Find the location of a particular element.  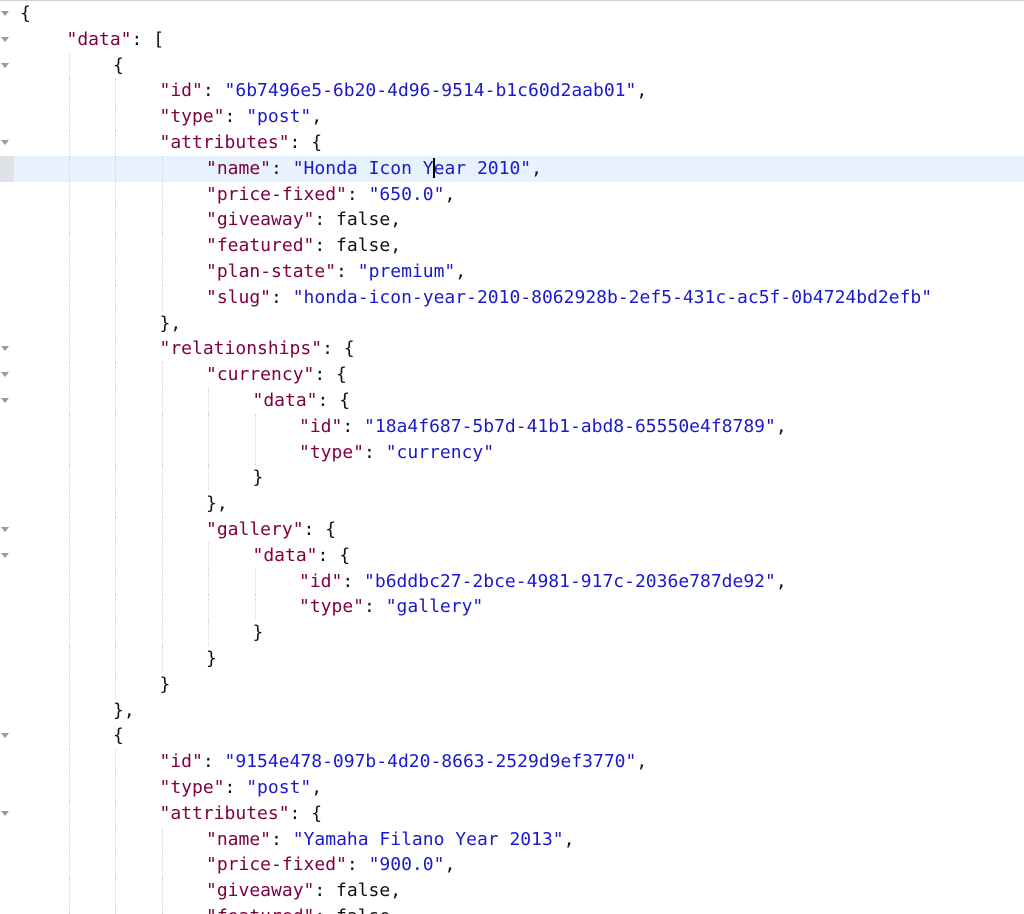

code-line: "type": "gallery" is located at coordinates (512, 607).